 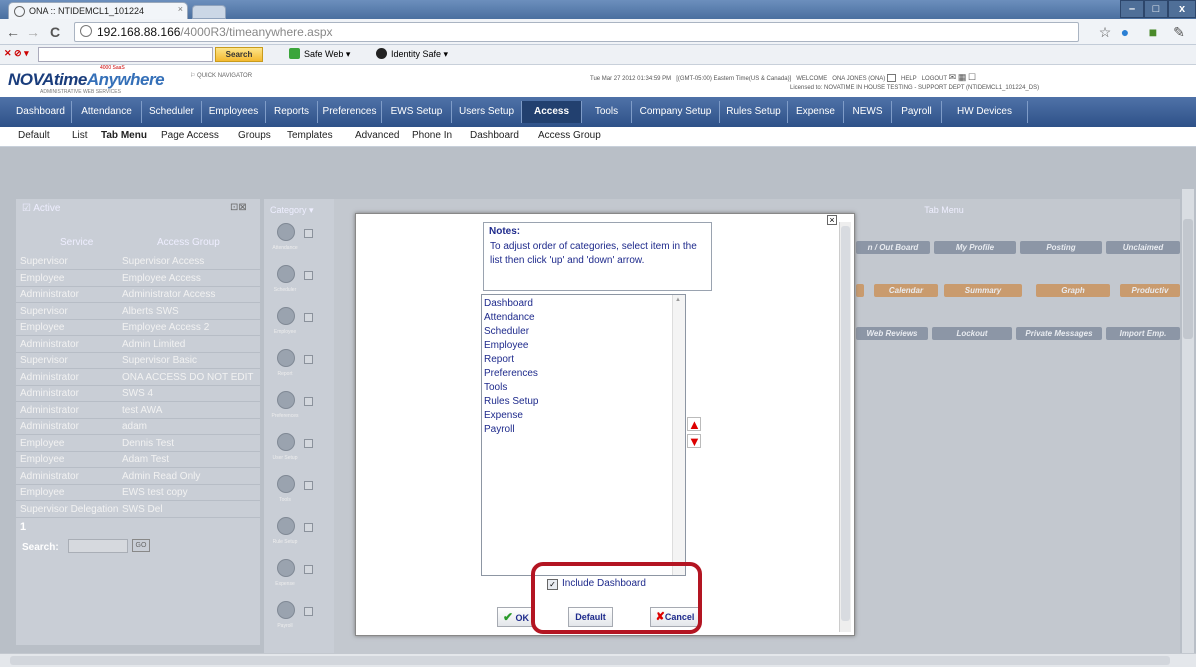 I want to click on nav-employees: Employees, so click(x=234, y=112).